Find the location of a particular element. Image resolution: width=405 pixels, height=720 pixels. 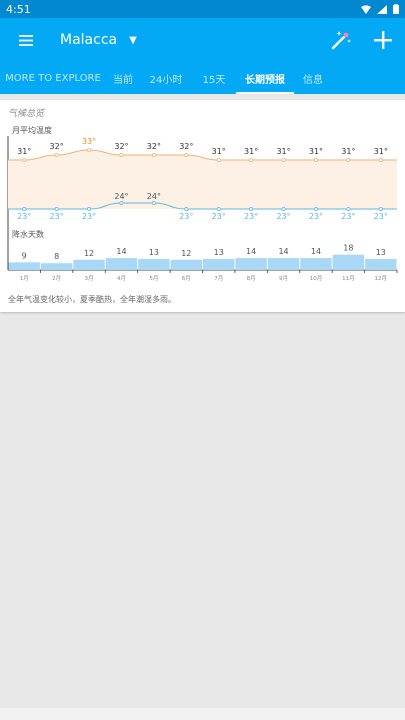

tab-current: 当前 is located at coordinates (123, 78).